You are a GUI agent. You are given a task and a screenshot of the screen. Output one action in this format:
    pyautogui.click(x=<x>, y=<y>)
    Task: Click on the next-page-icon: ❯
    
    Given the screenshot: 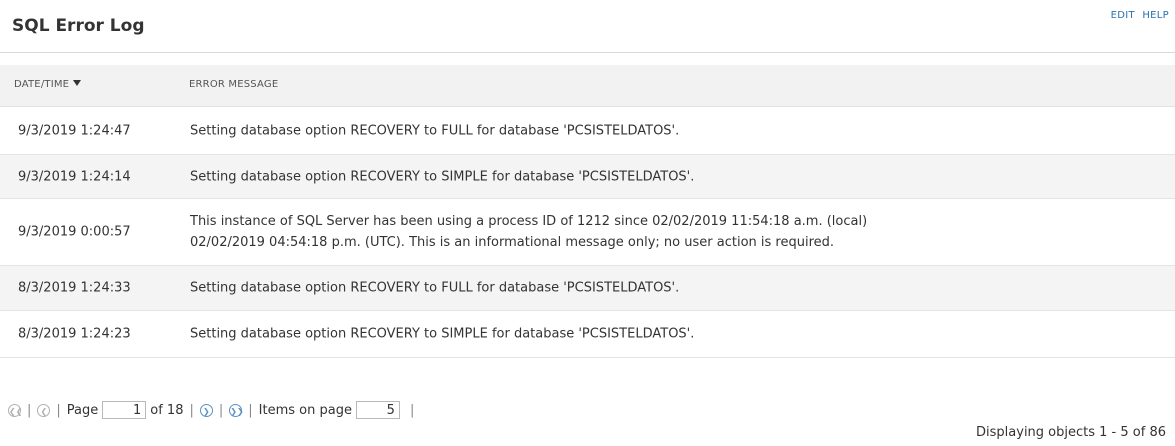 What is the action you would take?
    pyautogui.click(x=206, y=410)
    